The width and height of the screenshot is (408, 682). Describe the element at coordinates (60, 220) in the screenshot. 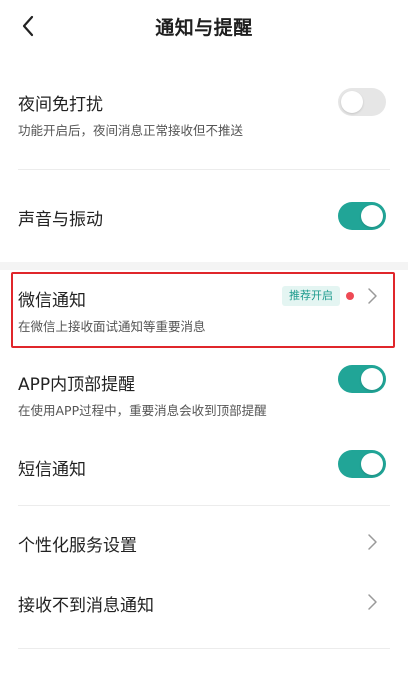

I see `sound-vibration-title: 声音与振动` at that location.